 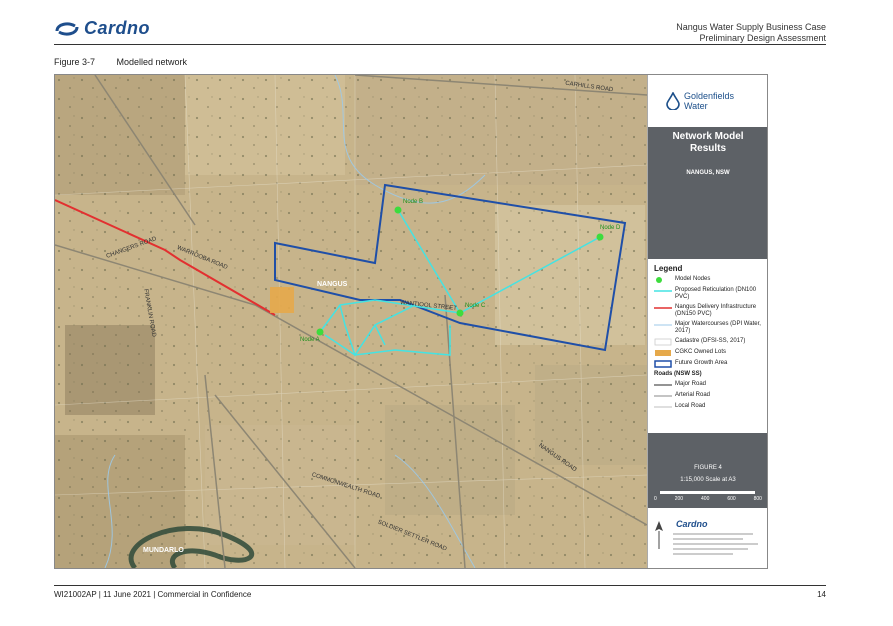 What do you see at coordinates (663, 325) in the screenshot?
I see `watercourse-line-icon` at bounding box center [663, 325].